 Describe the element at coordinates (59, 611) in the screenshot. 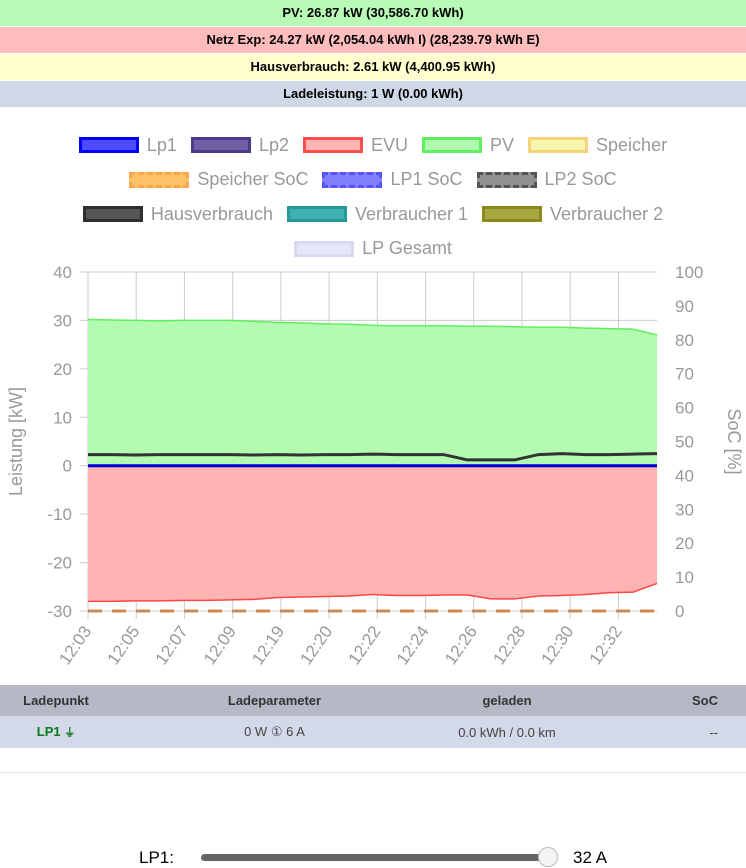

I see `y-tick-label: -30` at that location.